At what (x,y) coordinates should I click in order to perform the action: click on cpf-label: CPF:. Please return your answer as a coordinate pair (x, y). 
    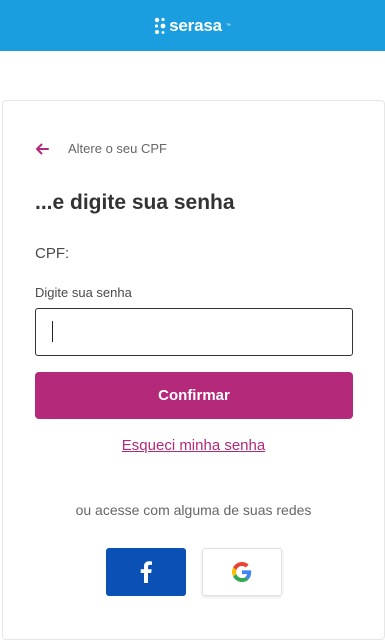
    Looking at the image, I should click on (52, 253).